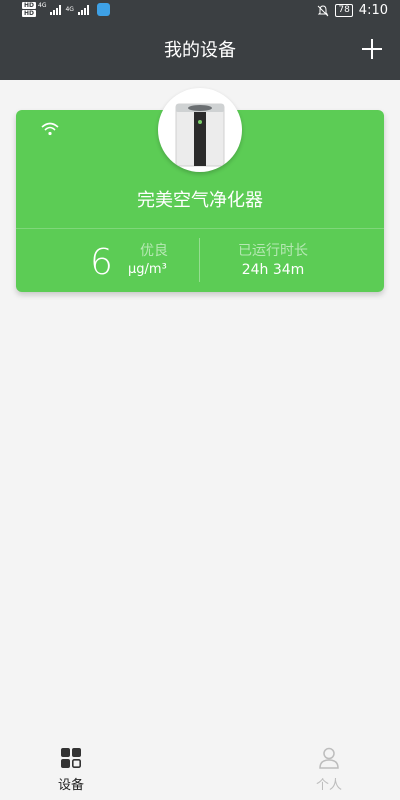 This screenshot has height=800, width=400. Describe the element at coordinates (199, 260) in the screenshot. I see `stats-divider` at that location.